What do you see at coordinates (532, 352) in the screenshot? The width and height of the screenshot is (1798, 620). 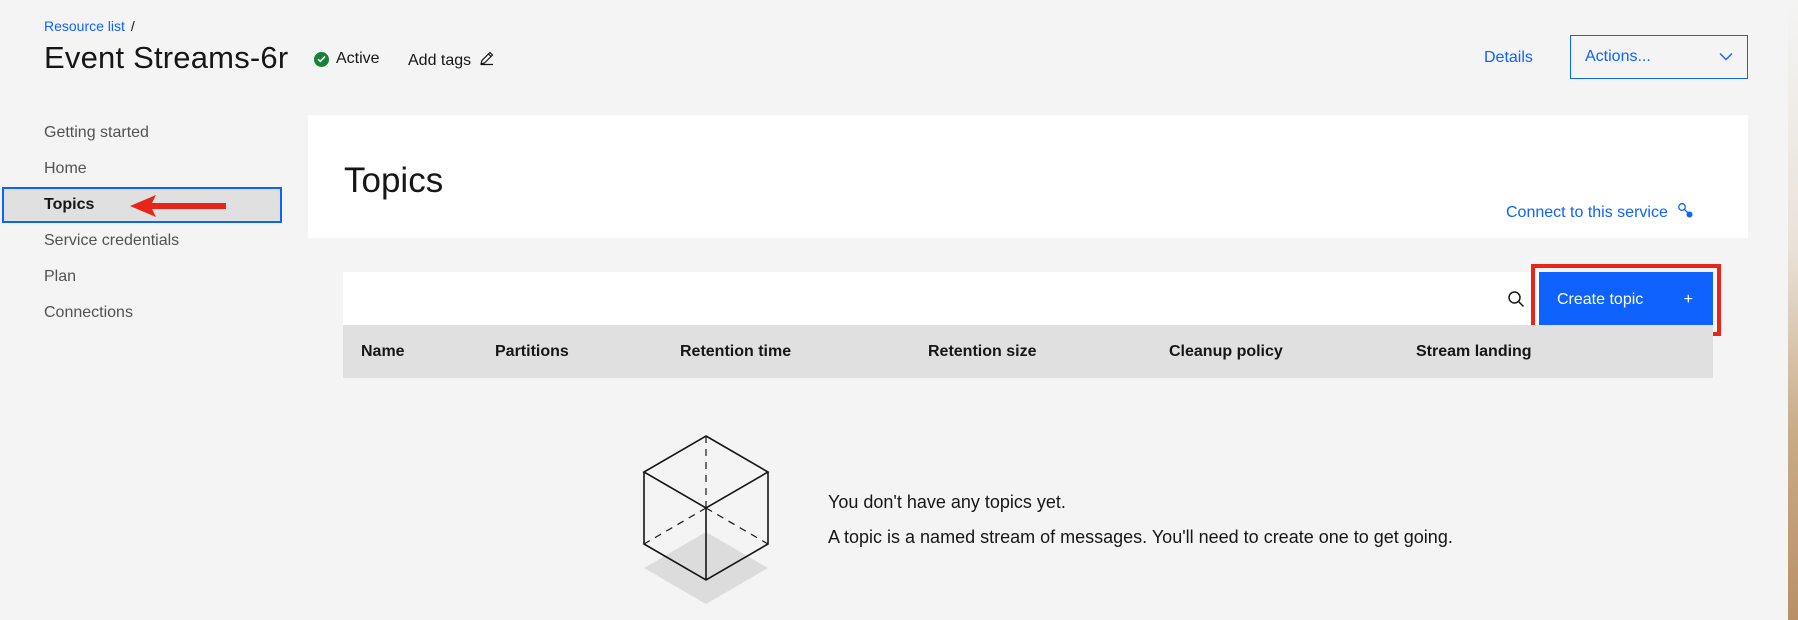 I see `column-header-partitions: Partitions` at bounding box center [532, 352].